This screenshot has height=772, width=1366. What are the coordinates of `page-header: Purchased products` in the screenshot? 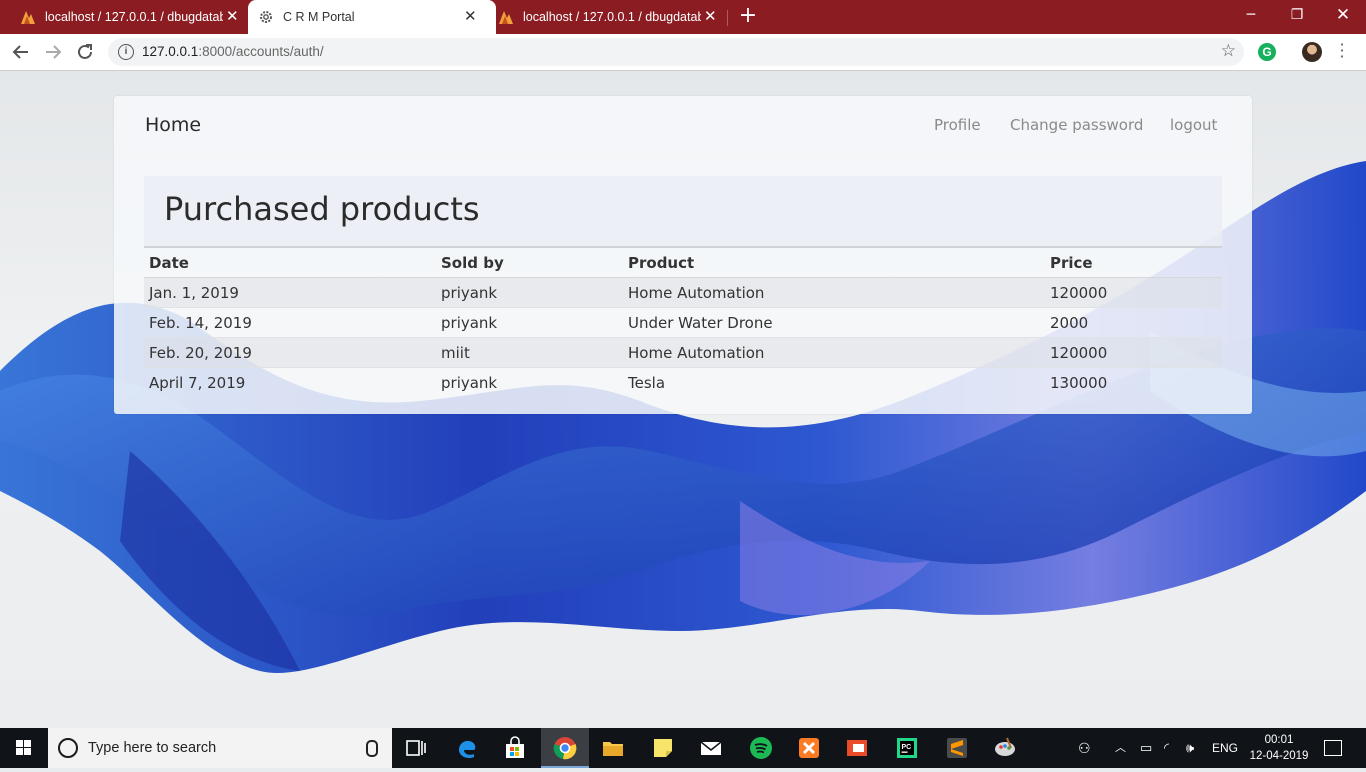 It's located at (683, 212).